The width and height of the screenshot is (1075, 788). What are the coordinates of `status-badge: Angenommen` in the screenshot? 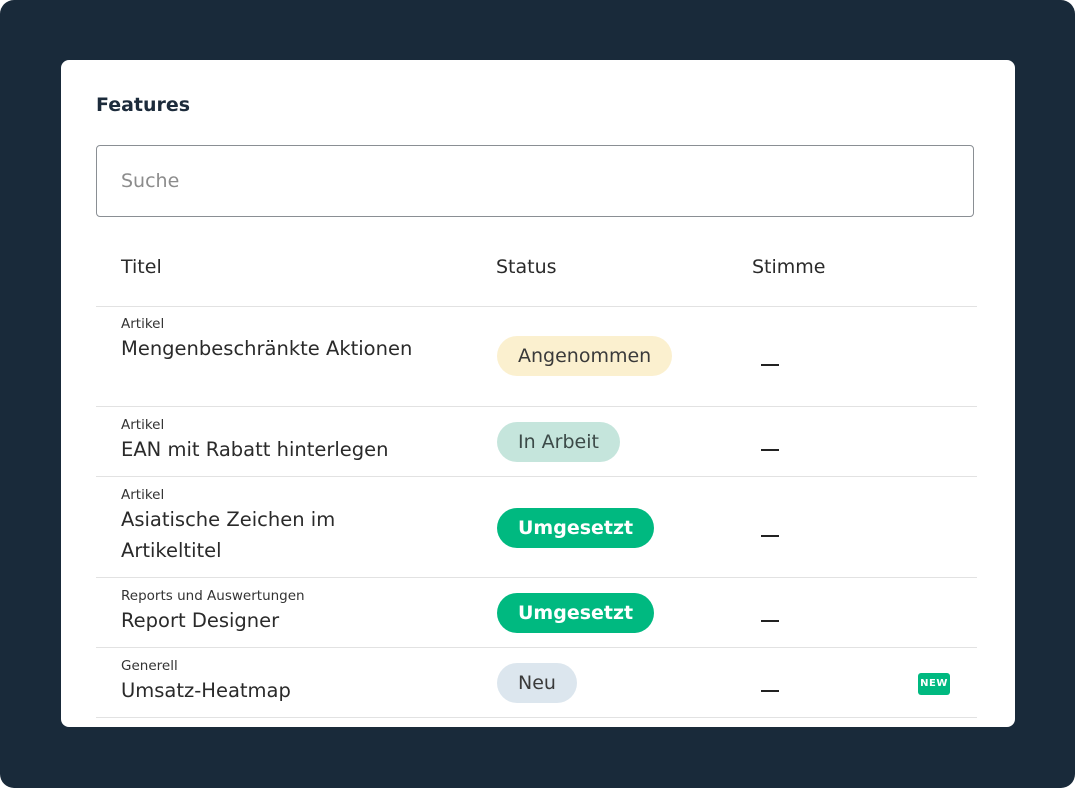 It's located at (585, 356).